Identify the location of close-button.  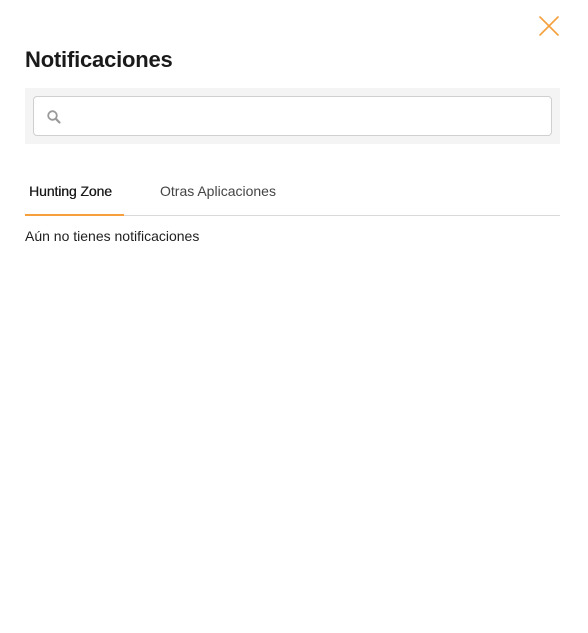
(549, 26).